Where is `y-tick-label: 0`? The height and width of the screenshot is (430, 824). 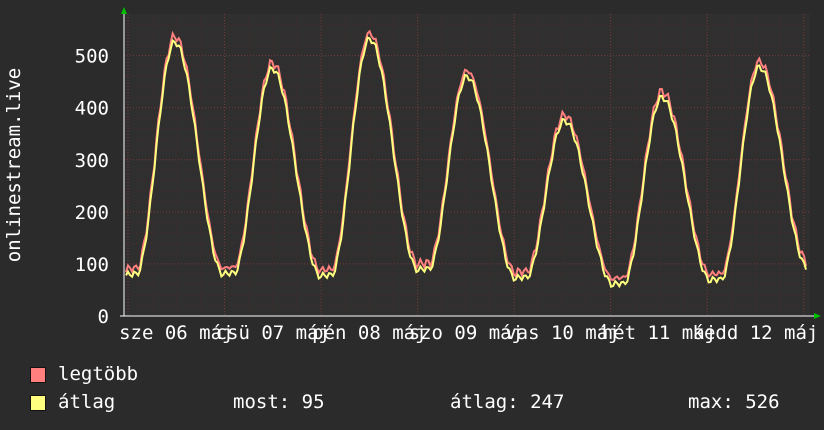
y-tick-label: 0 is located at coordinates (103, 317).